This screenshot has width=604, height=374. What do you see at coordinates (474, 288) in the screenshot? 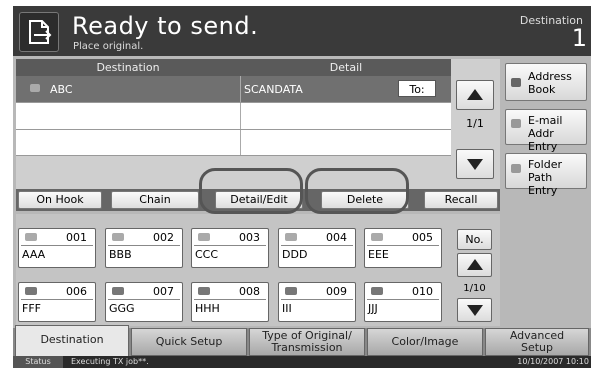
I see `keys-page-indicator: 1/10` at bounding box center [474, 288].